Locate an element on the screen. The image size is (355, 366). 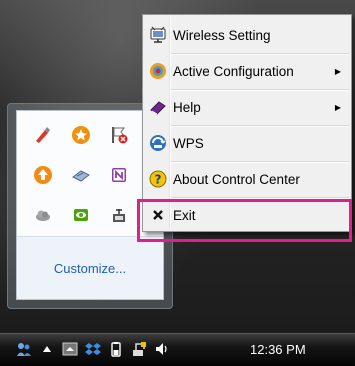
about-question-icon: ? is located at coordinates (158, 179).